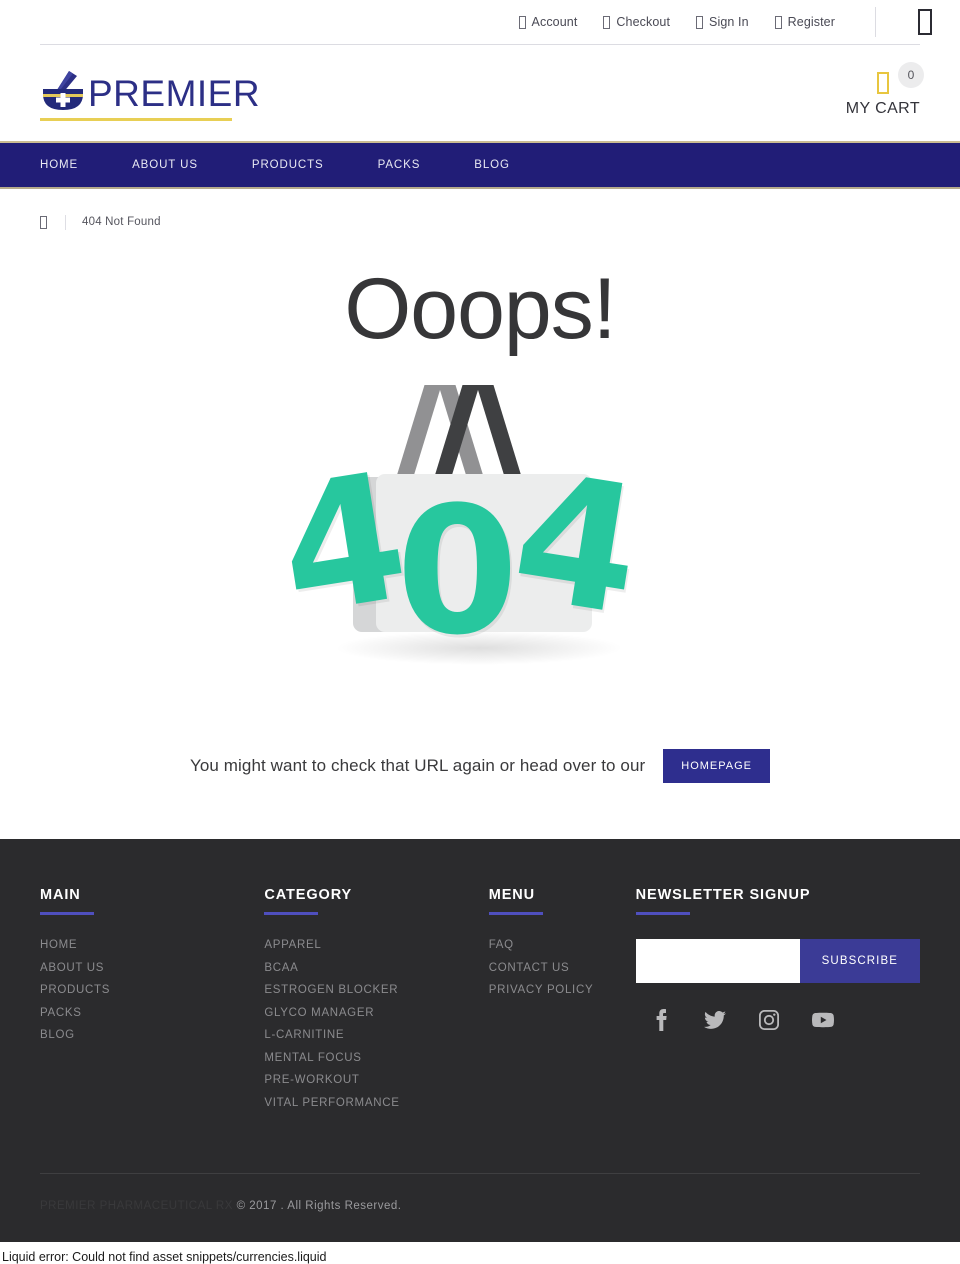  I want to click on shopping-bag-404-illustration: 4 0 4, so click(473, 539).